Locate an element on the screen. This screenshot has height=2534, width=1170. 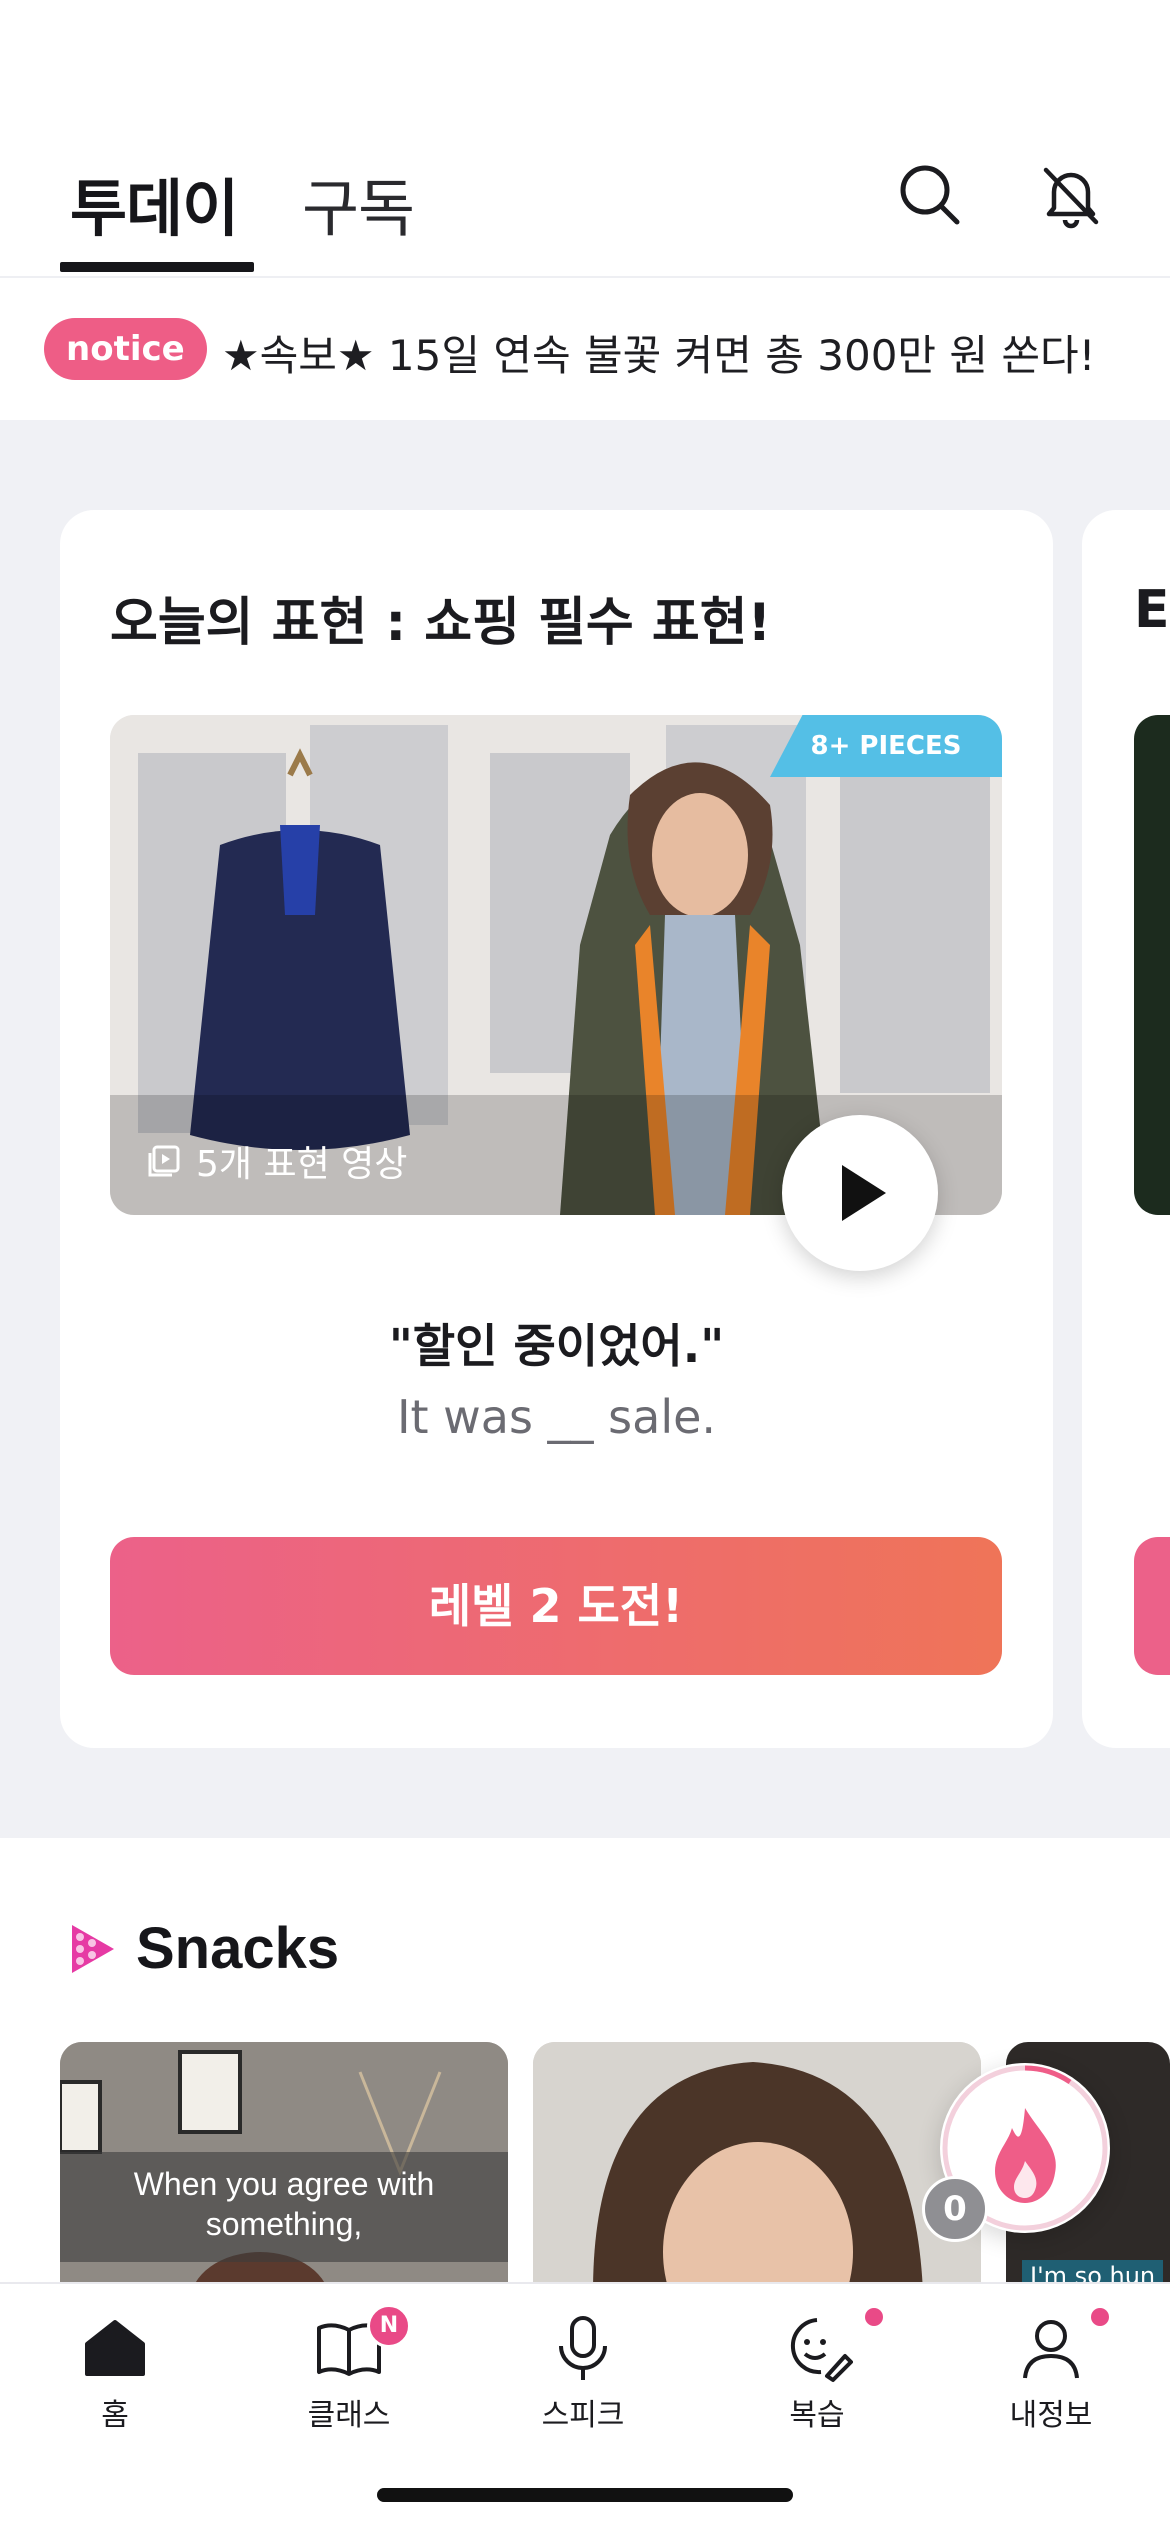
nav-home: 홈 is located at coordinates (115, 2373).